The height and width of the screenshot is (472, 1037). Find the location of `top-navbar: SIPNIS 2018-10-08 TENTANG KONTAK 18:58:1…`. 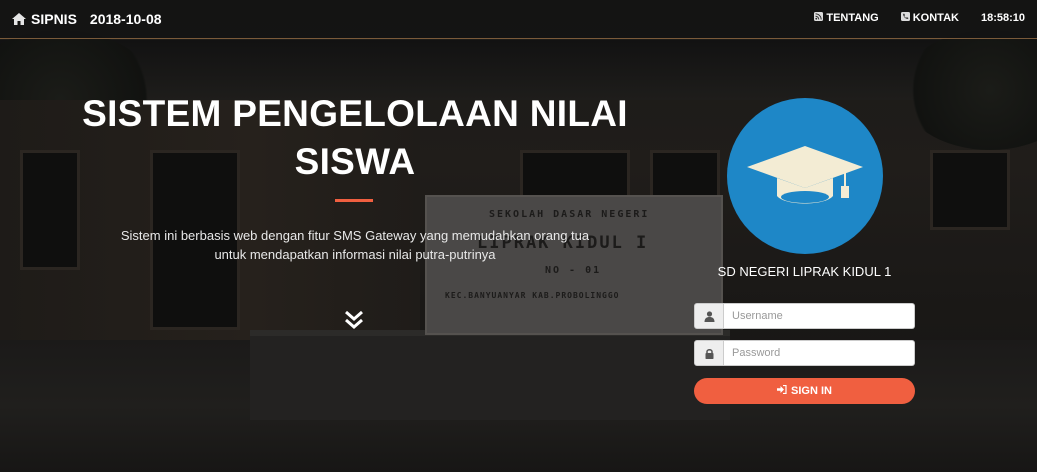

top-navbar: SIPNIS 2018-10-08 TENTANG KONTAK 18:58:1… is located at coordinates (518, 19).